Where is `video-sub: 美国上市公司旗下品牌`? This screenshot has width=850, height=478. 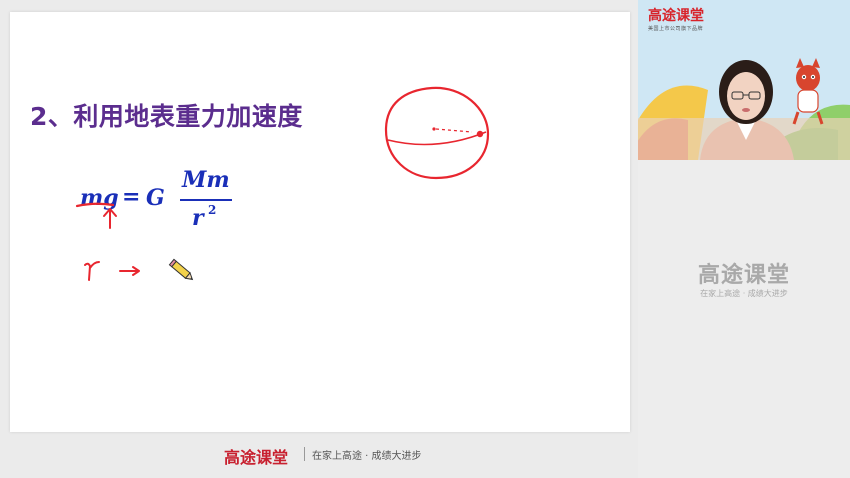
video-sub: 美国上市公司旗下品牌 is located at coordinates (676, 29).